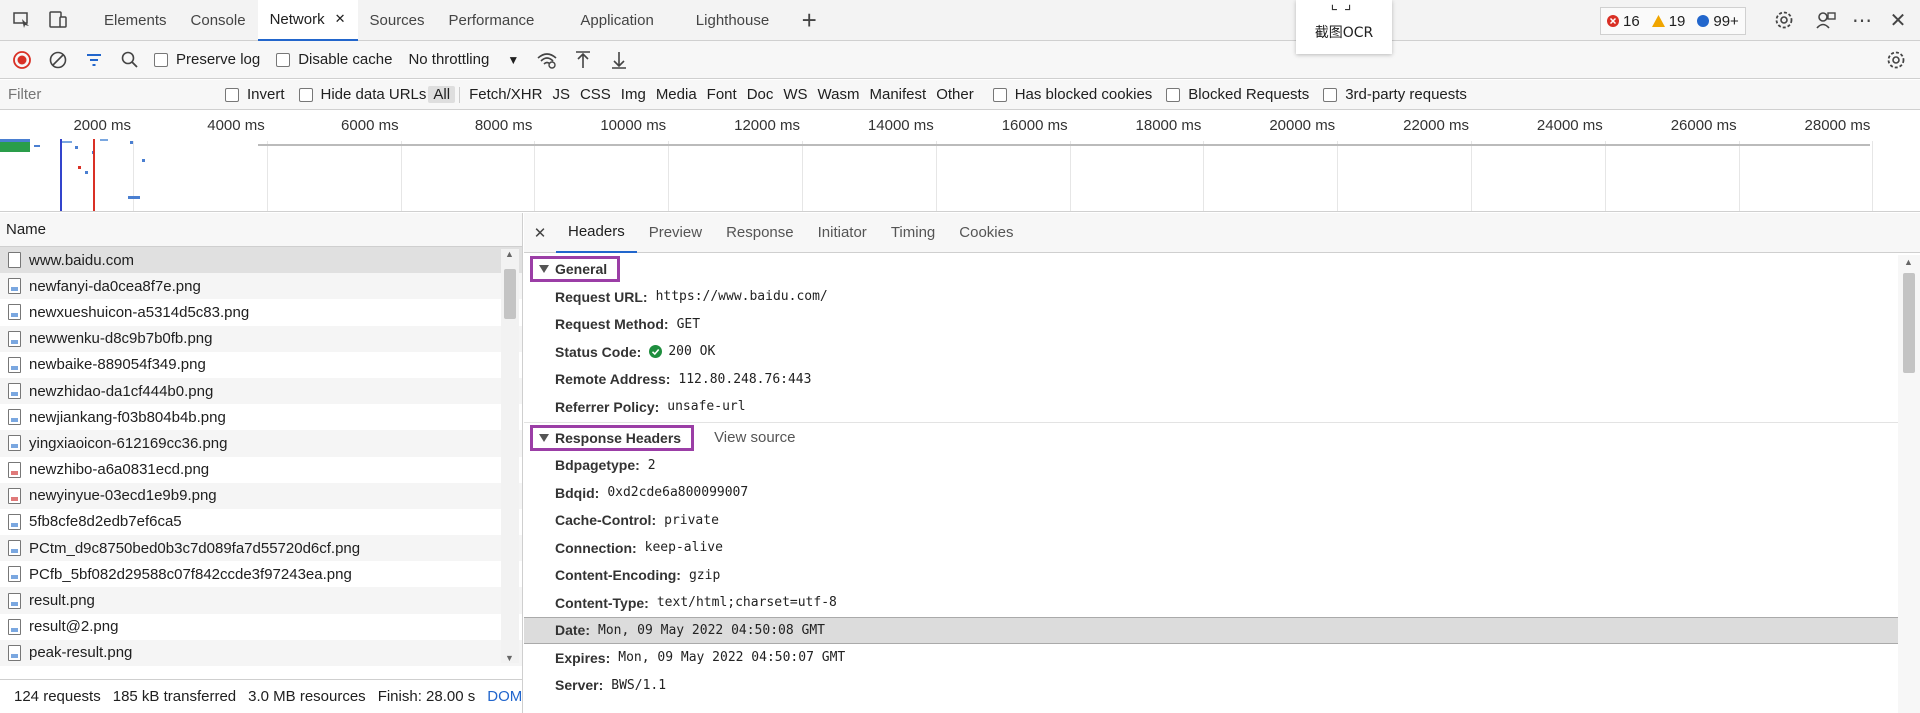  Describe the element at coordinates (1222, 438) in the screenshot. I see `response-headers-section-header: Response Headers View source` at that location.